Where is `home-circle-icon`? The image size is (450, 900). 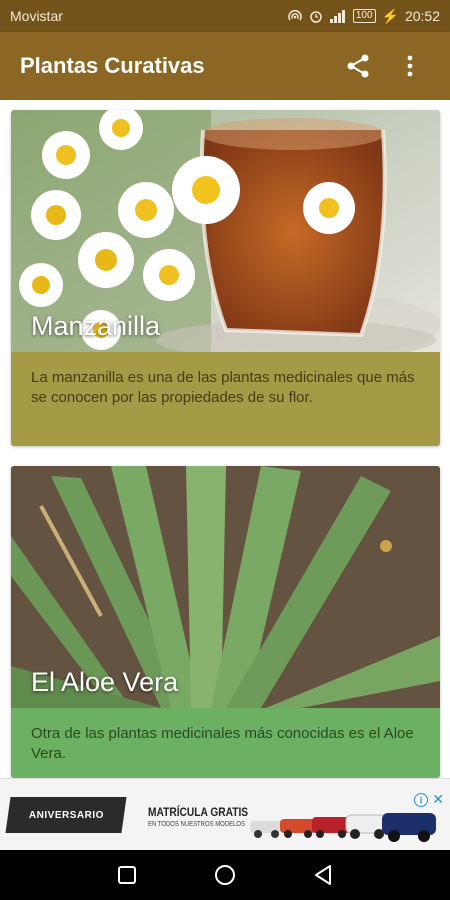
home-circle-icon is located at coordinates (225, 875).